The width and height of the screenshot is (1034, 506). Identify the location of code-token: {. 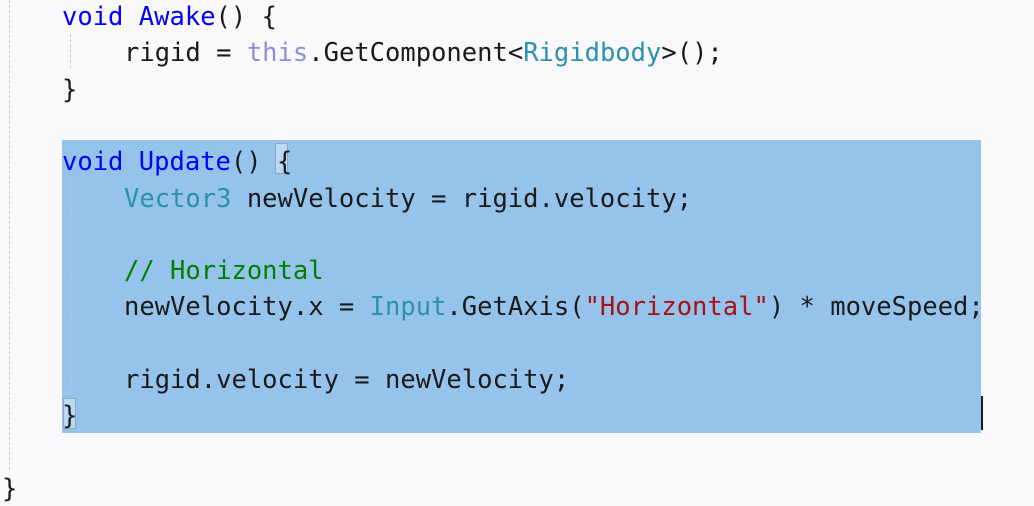
(284, 162).